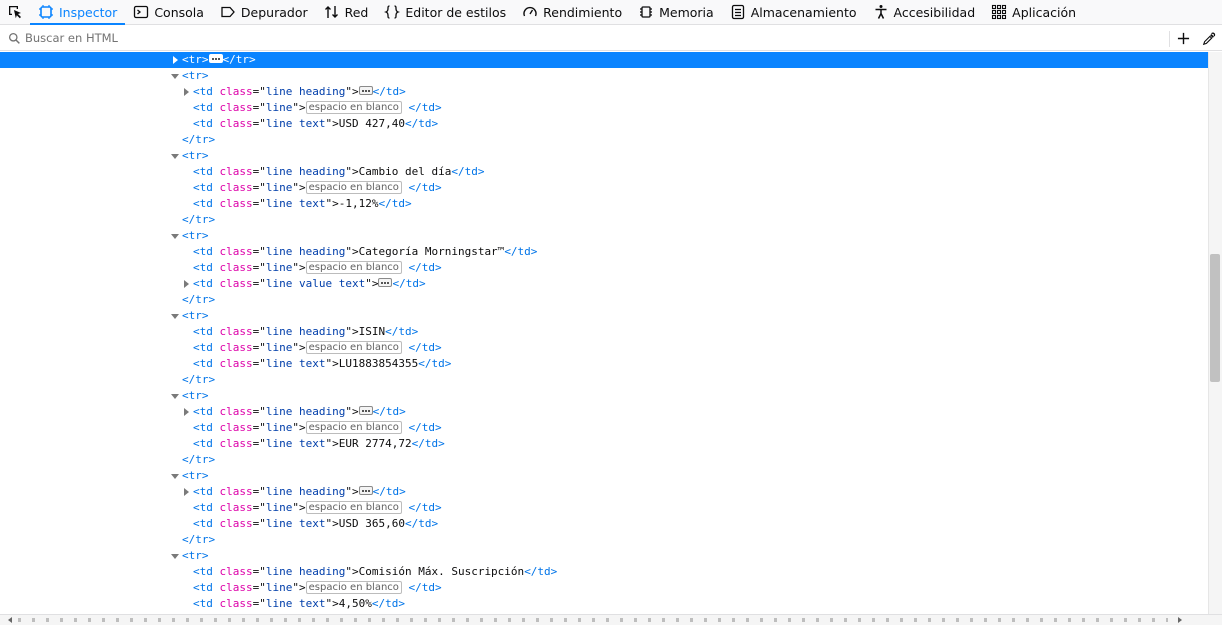  Describe the element at coordinates (924, 12) in the screenshot. I see `tab-accessibility: Accesibilidad` at that location.